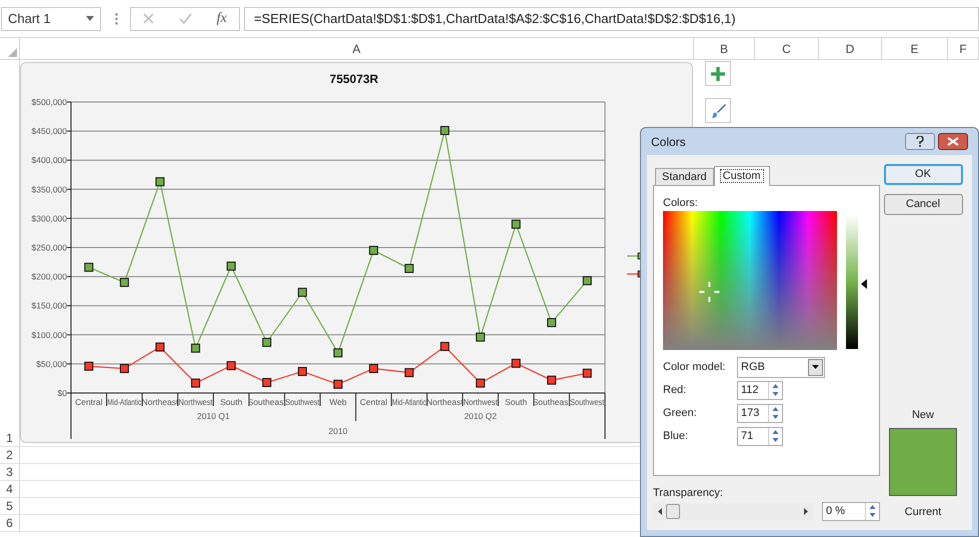 The height and width of the screenshot is (537, 979). Describe the element at coordinates (49, 102) in the screenshot. I see `axis-tick-label: $500,000` at that location.